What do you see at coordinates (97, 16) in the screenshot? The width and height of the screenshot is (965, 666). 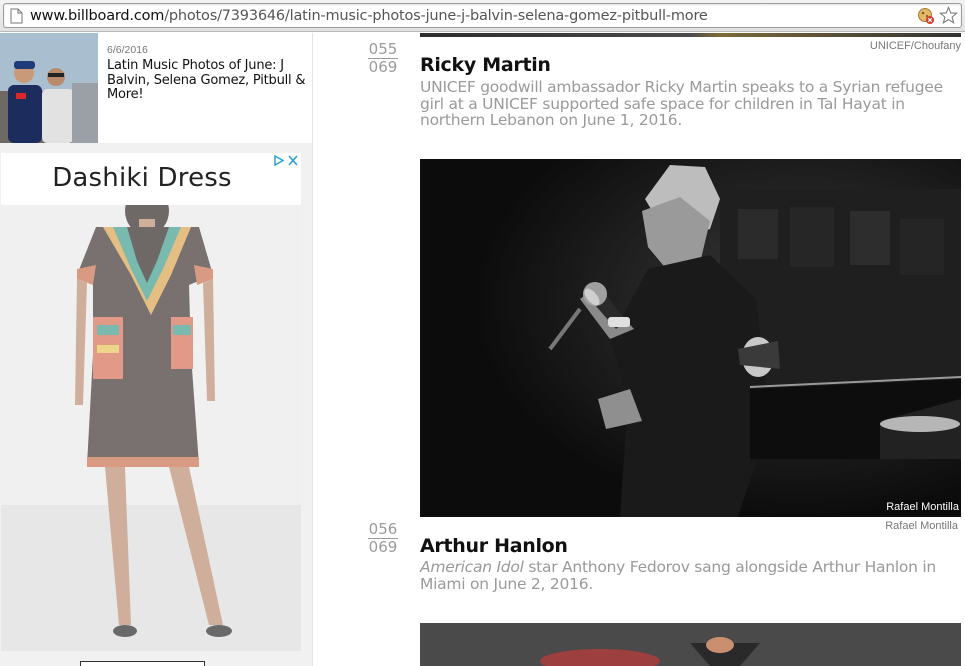 I see `url-host: www.billboard.com` at bounding box center [97, 16].